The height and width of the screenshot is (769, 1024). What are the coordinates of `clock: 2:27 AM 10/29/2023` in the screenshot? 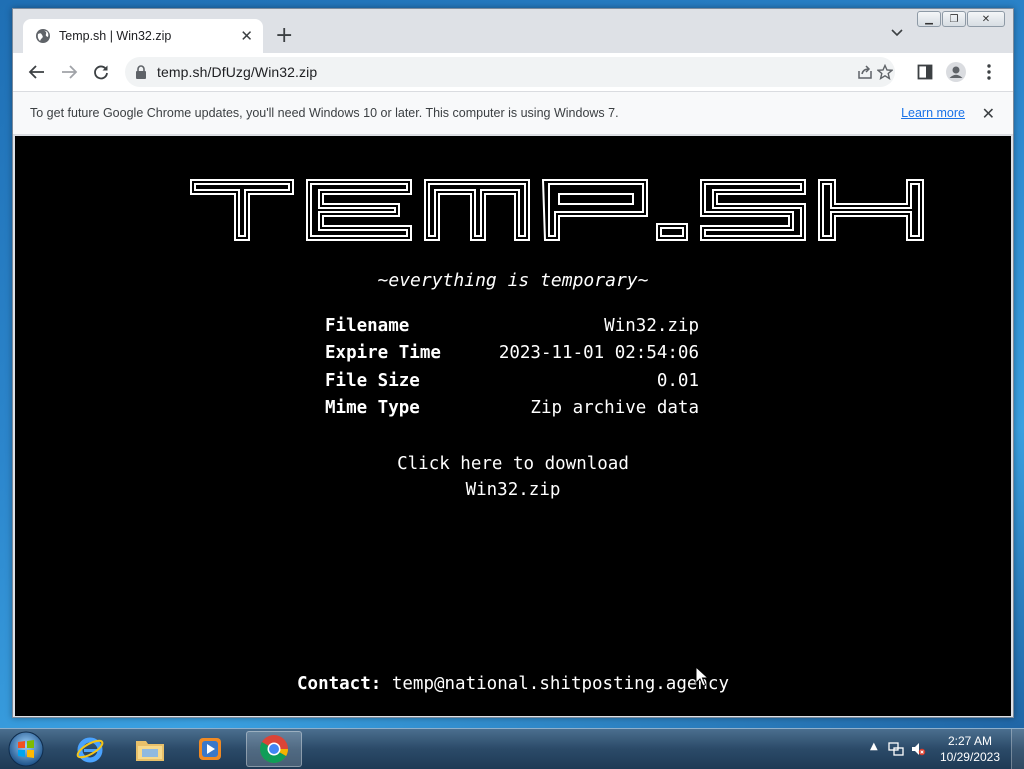 It's located at (970, 749).